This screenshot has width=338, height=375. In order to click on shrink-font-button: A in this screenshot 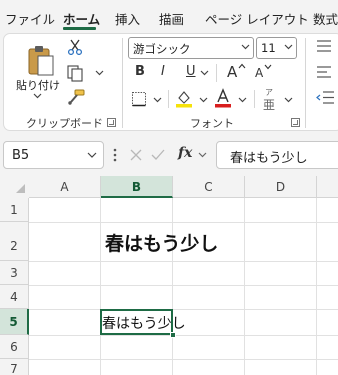, I will do `click(259, 73)`.